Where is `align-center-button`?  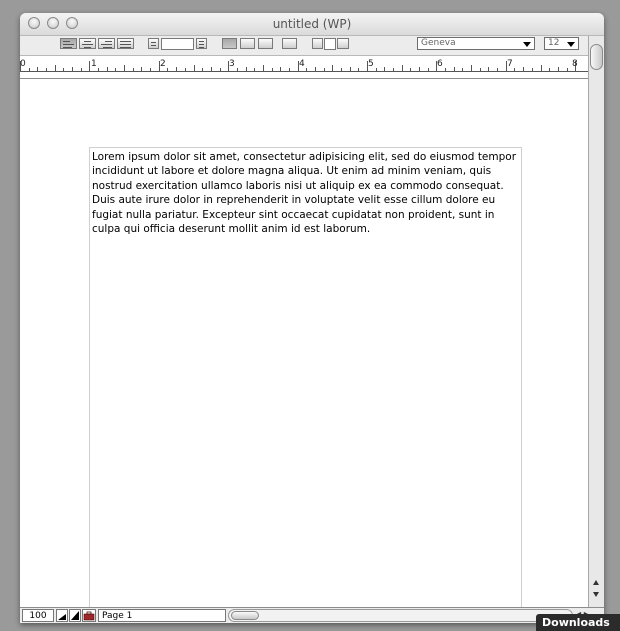 align-center-button is located at coordinates (87, 43).